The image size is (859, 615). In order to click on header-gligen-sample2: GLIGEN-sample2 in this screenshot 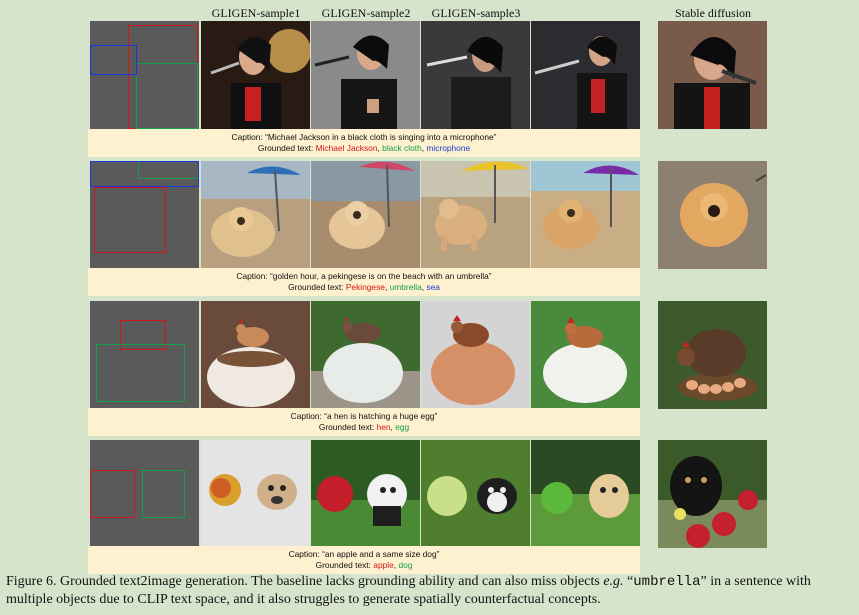, I will do `click(366, 13)`.